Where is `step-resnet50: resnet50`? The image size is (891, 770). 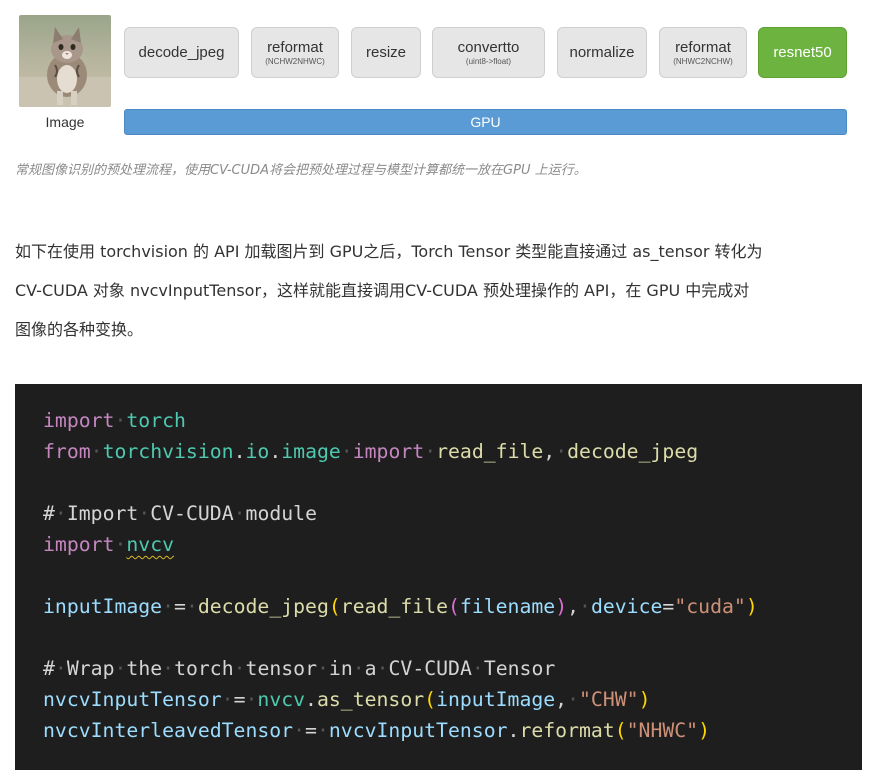 step-resnet50: resnet50 is located at coordinates (802, 52).